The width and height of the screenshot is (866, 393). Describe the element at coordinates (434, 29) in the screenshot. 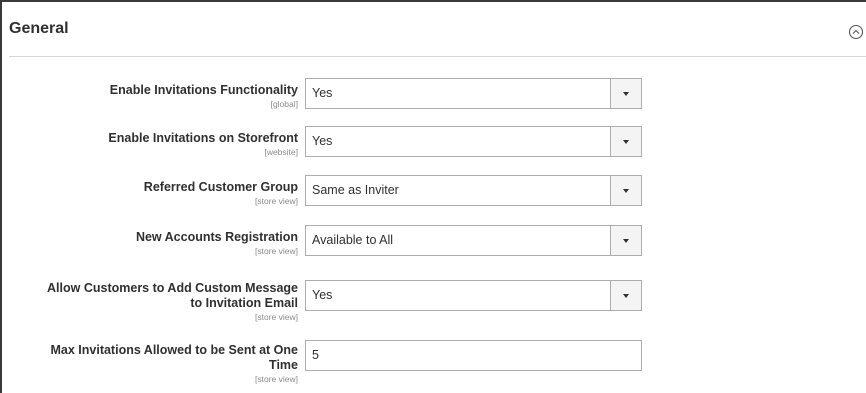

I see `section-header-general: General` at that location.